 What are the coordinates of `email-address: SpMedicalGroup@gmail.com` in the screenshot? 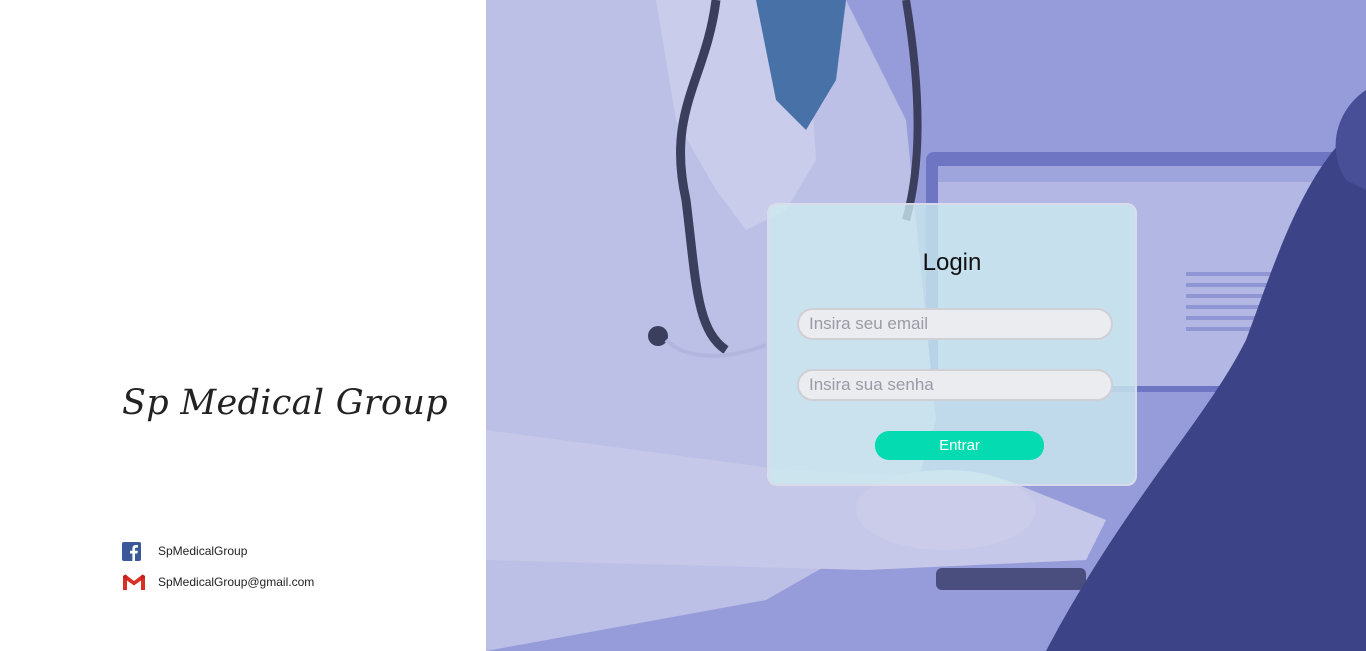 It's located at (236, 582).